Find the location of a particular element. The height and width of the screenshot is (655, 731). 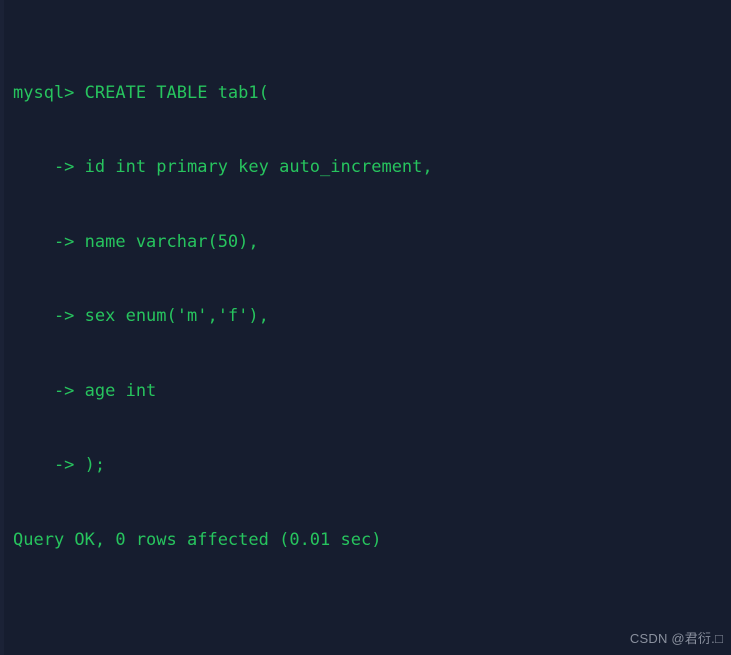

terminal-line: -> ); is located at coordinates (59, 465).